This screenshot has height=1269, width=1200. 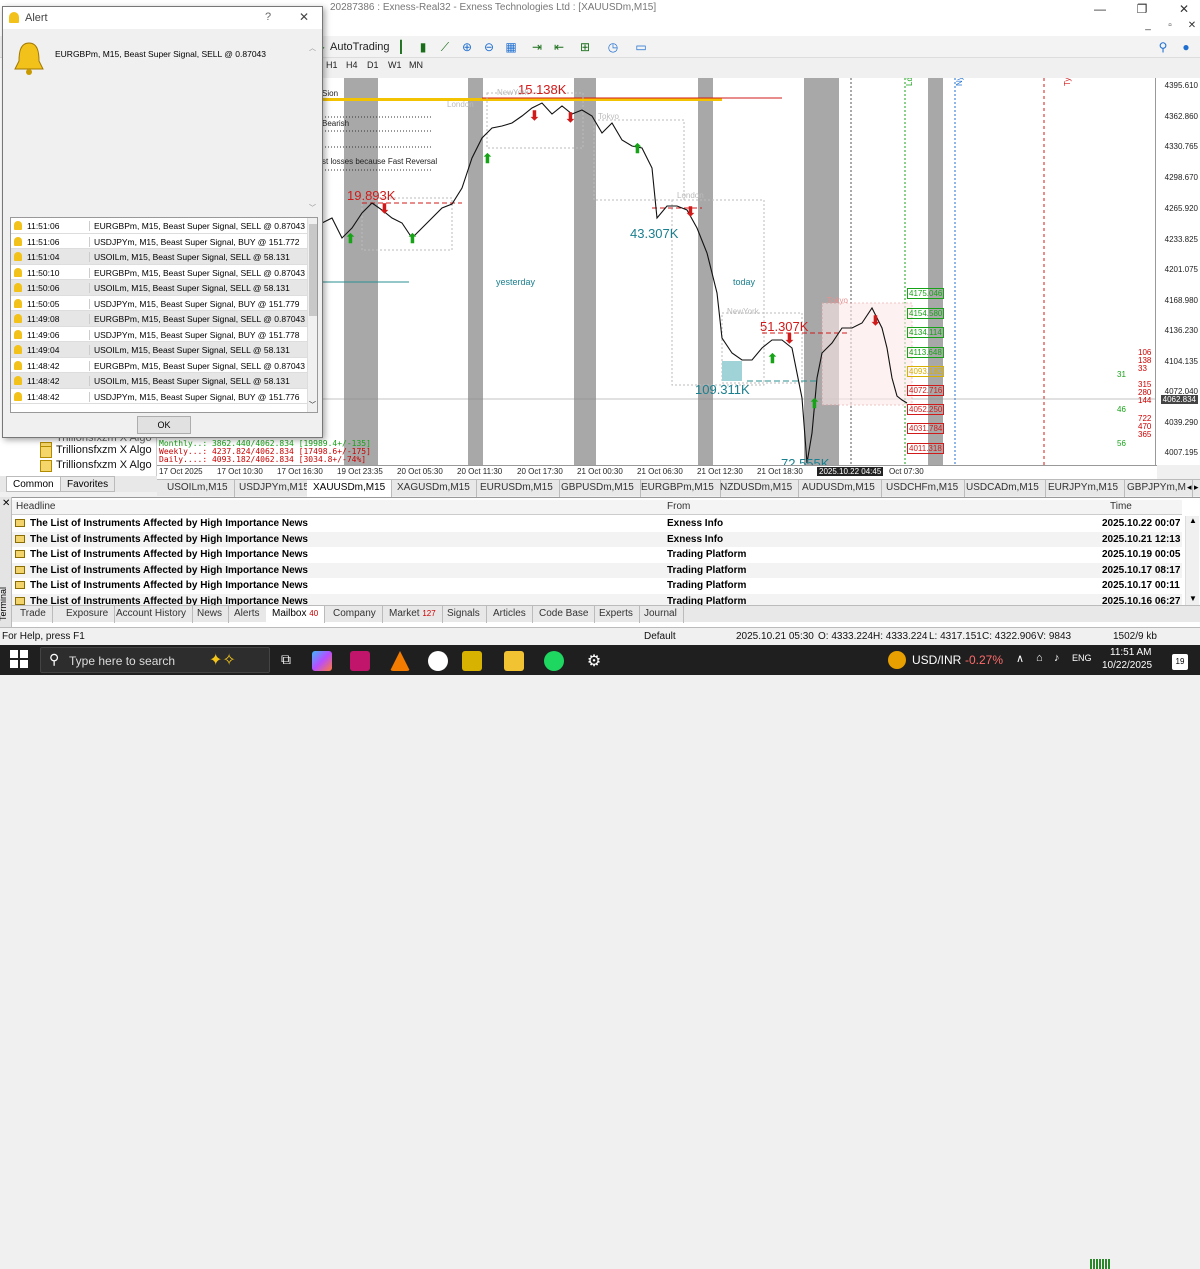 What do you see at coordinates (247, 614) in the screenshot?
I see `tab-alerts: Alerts` at bounding box center [247, 614].